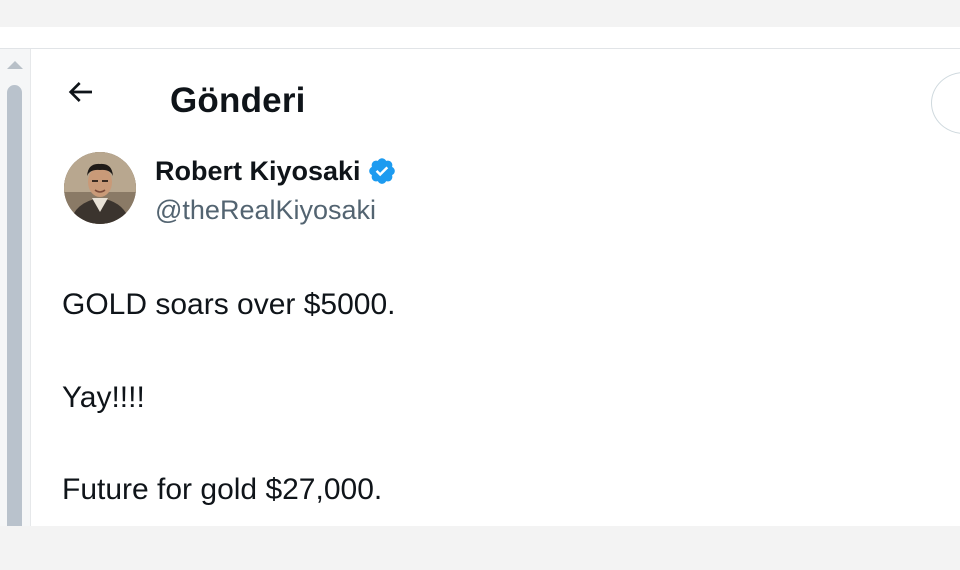  What do you see at coordinates (265, 210) in the screenshot?
I see `author-handle: @theRealKiyosaki` at bounding box center [265, 210].